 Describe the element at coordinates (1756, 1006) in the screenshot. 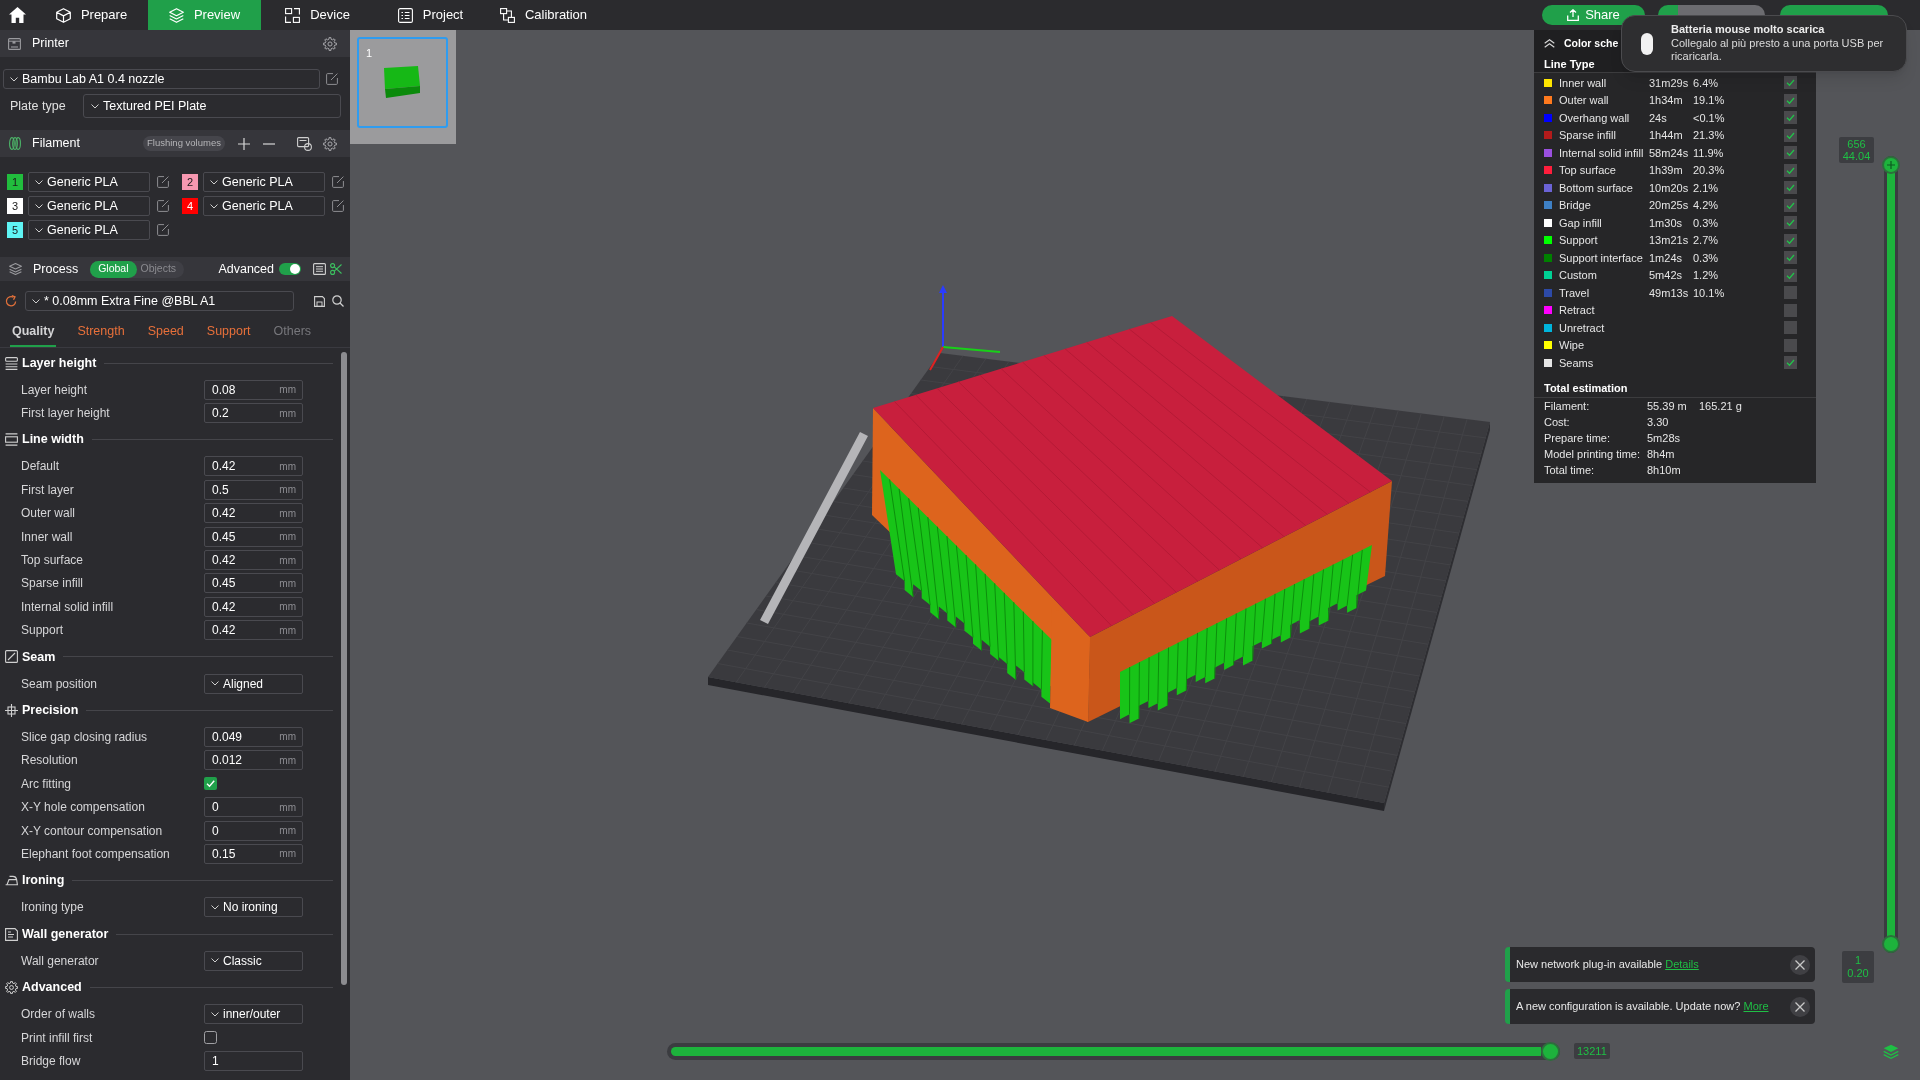

I see `notification-link: More` at that location.